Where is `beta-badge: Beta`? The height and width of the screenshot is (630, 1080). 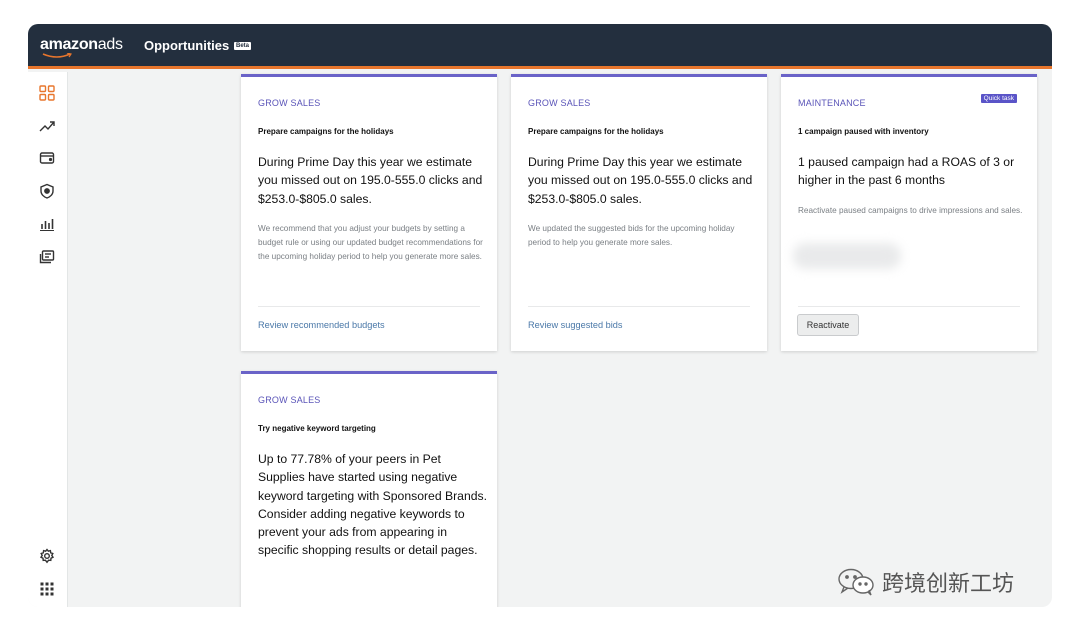
beta-badge: Beta is located at coordinates (243, 46).